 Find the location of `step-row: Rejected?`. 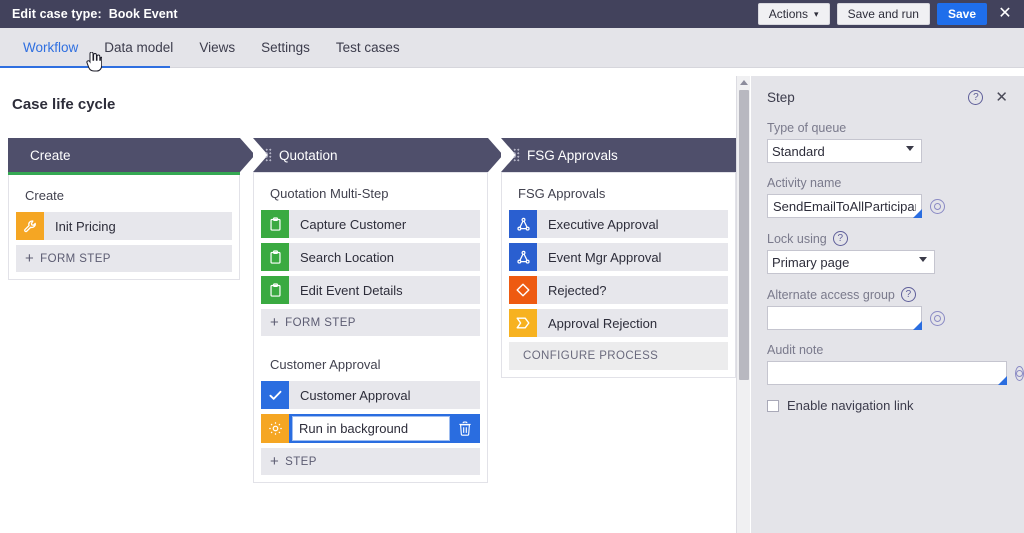

step-row: Rejected? is located at coordinates (618, 290).